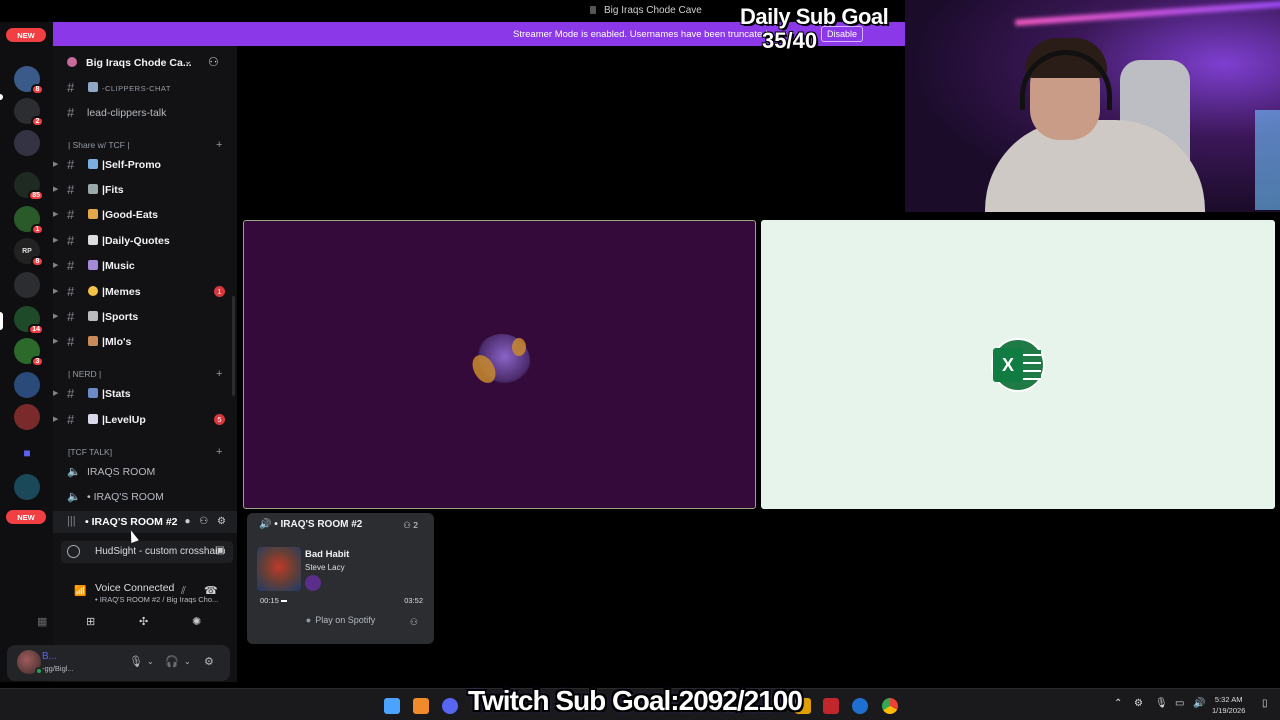 Image resolution: width=1280 pixels, height=720 pixels. What do you see at coordinates (145, 522) in the screenshot?
I see `voice-channel-iraqs-room-2: ||| • IRAQ'S ROOM #2 ● ⚇ ⚙` at bounding box center [145, 522].